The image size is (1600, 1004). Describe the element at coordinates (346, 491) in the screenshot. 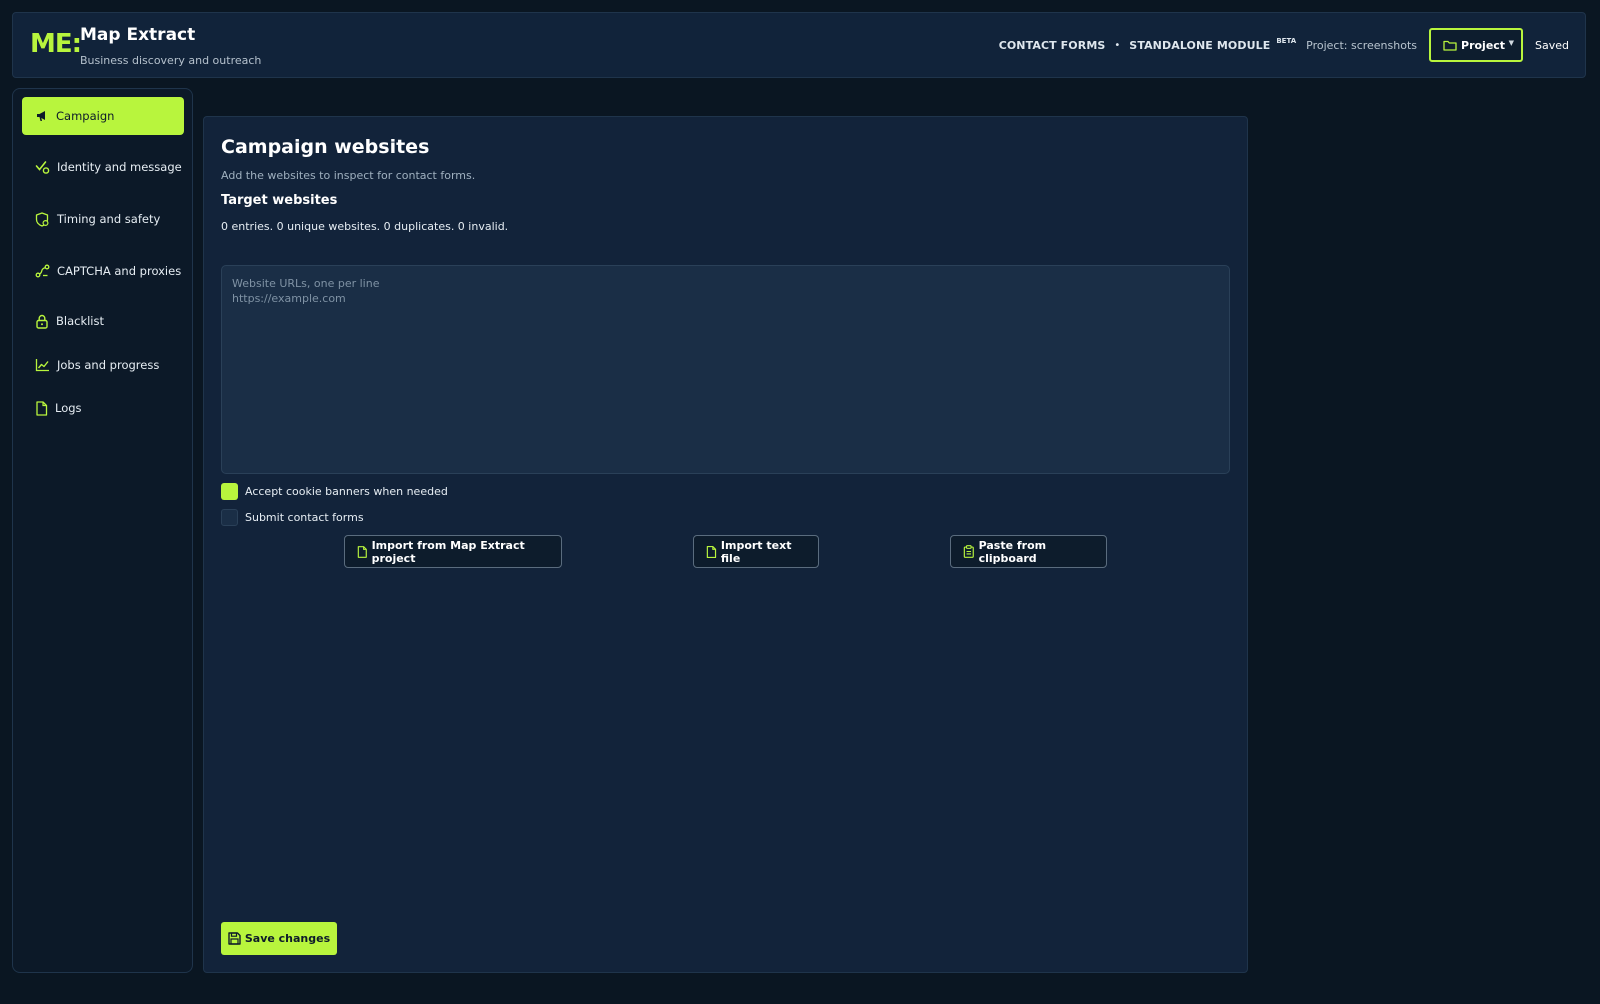

I see `accept-cookie-label: Accept cookie banners when needed` at that location.